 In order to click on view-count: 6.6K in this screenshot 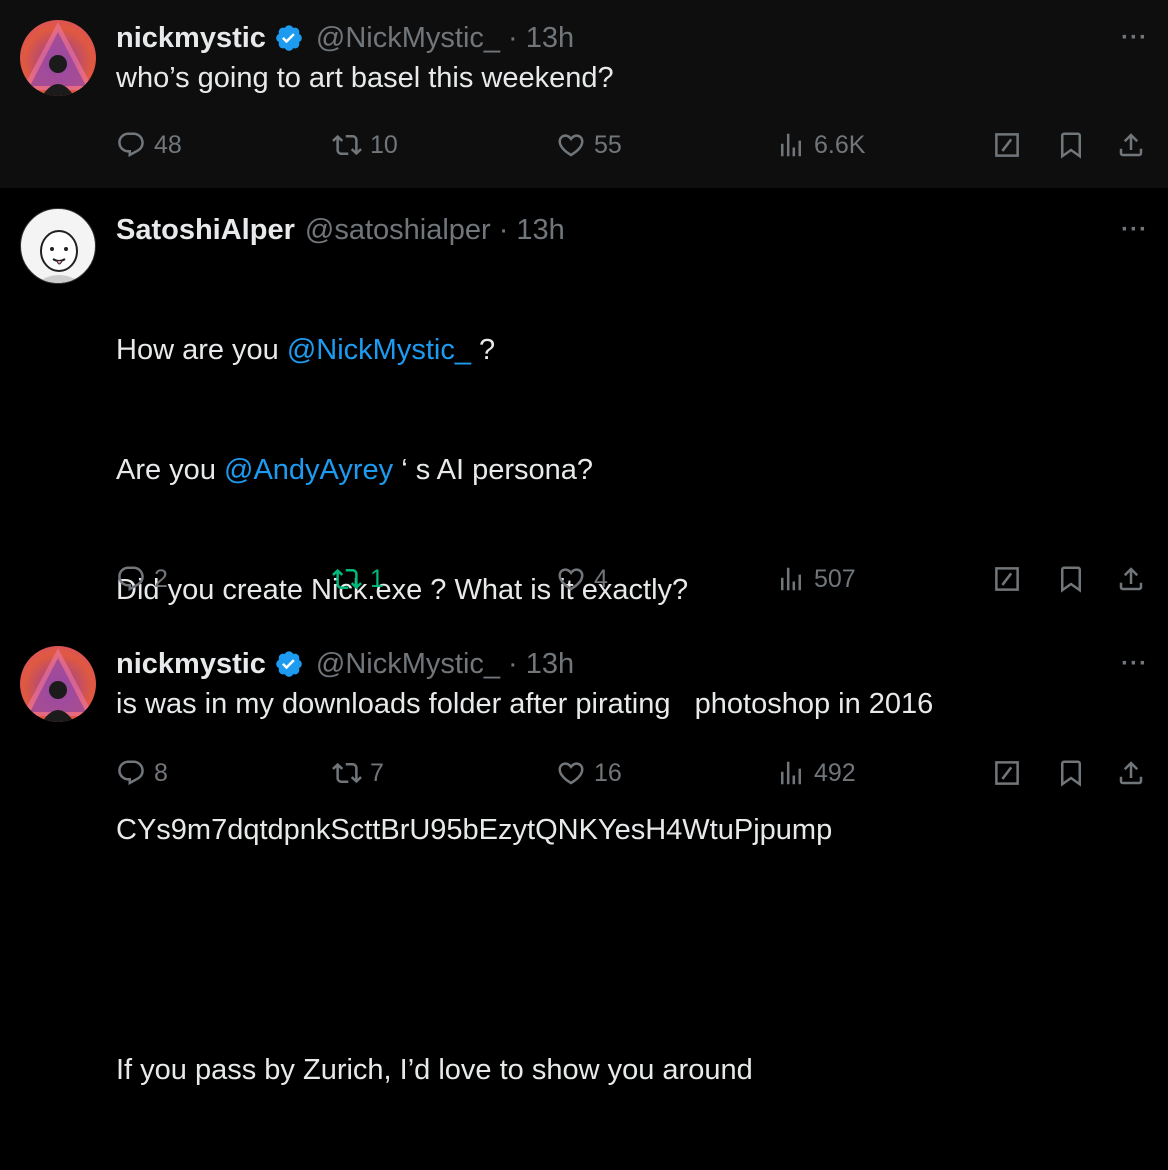, I will do `click(840, 144)`.